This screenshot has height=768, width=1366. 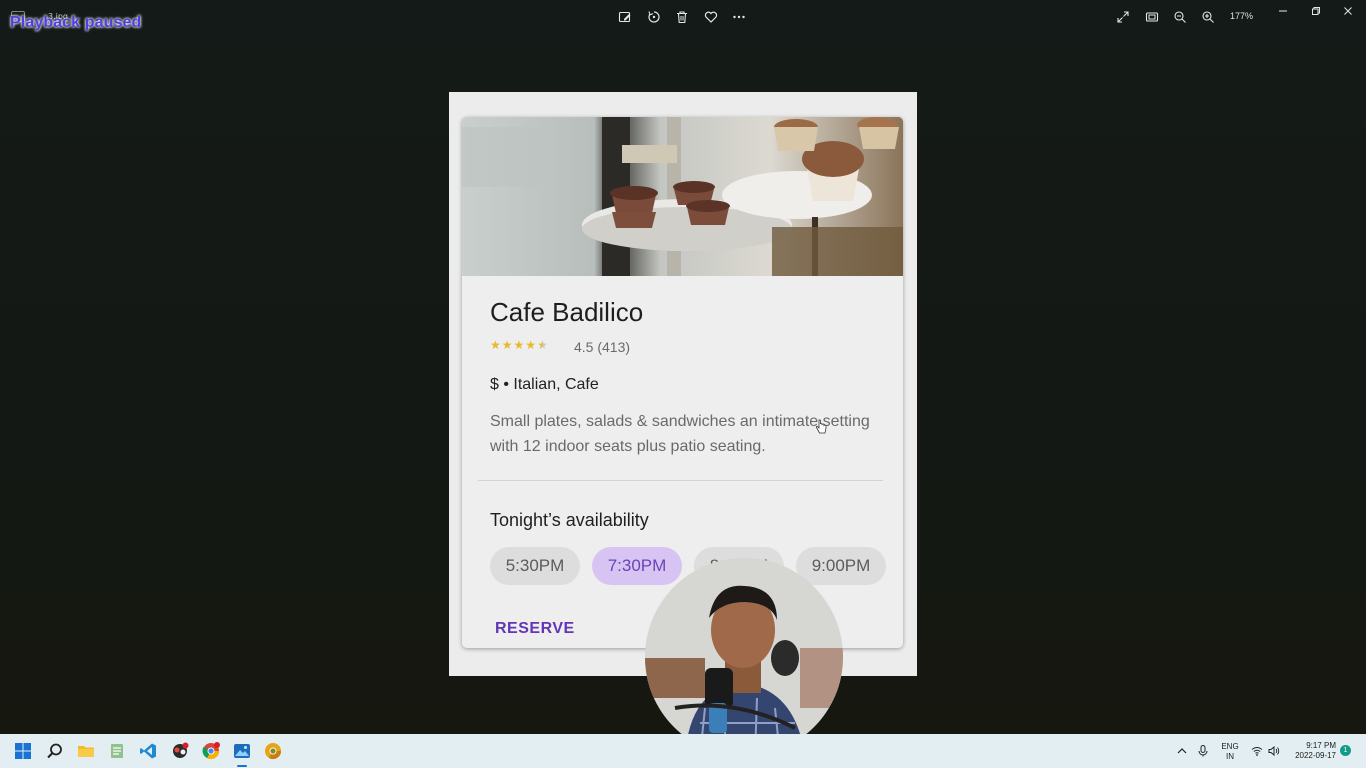 I want to click on windows-start-icon, so click(x=23, y=751).